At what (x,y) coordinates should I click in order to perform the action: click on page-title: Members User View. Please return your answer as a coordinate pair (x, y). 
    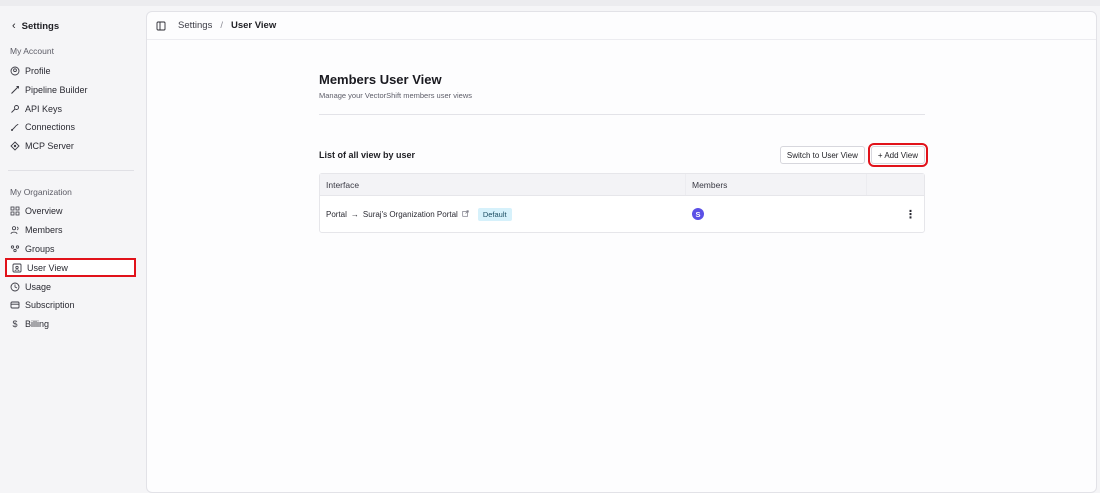
    Looking at the image, I should click on (380, 79).